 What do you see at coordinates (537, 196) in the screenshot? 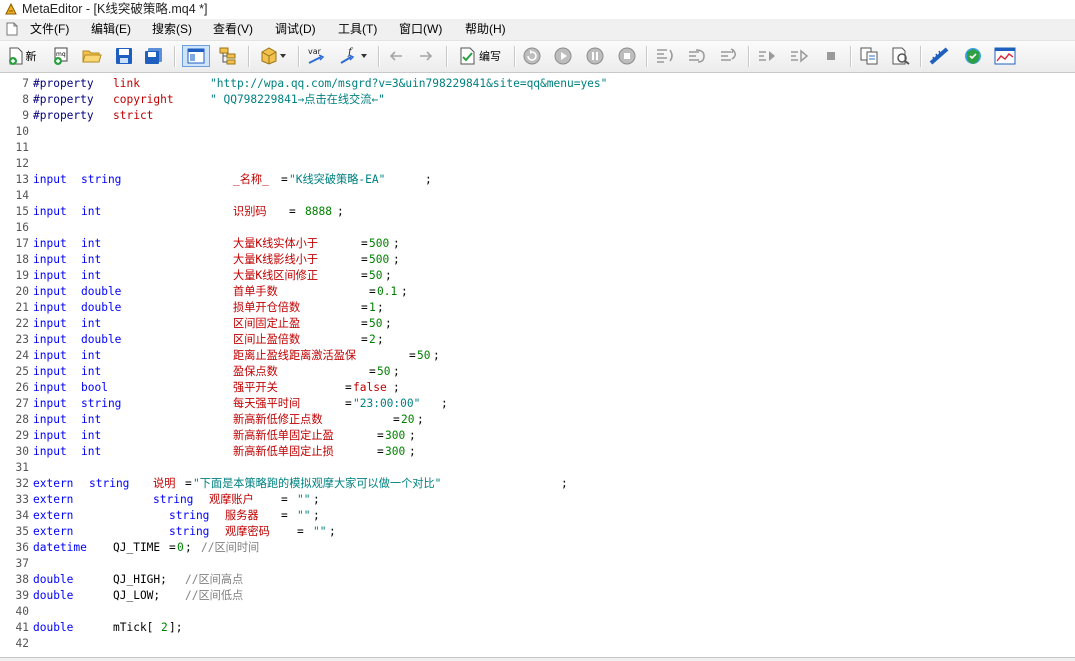
I see `code-line: 14` at bounding box center [537, 196].